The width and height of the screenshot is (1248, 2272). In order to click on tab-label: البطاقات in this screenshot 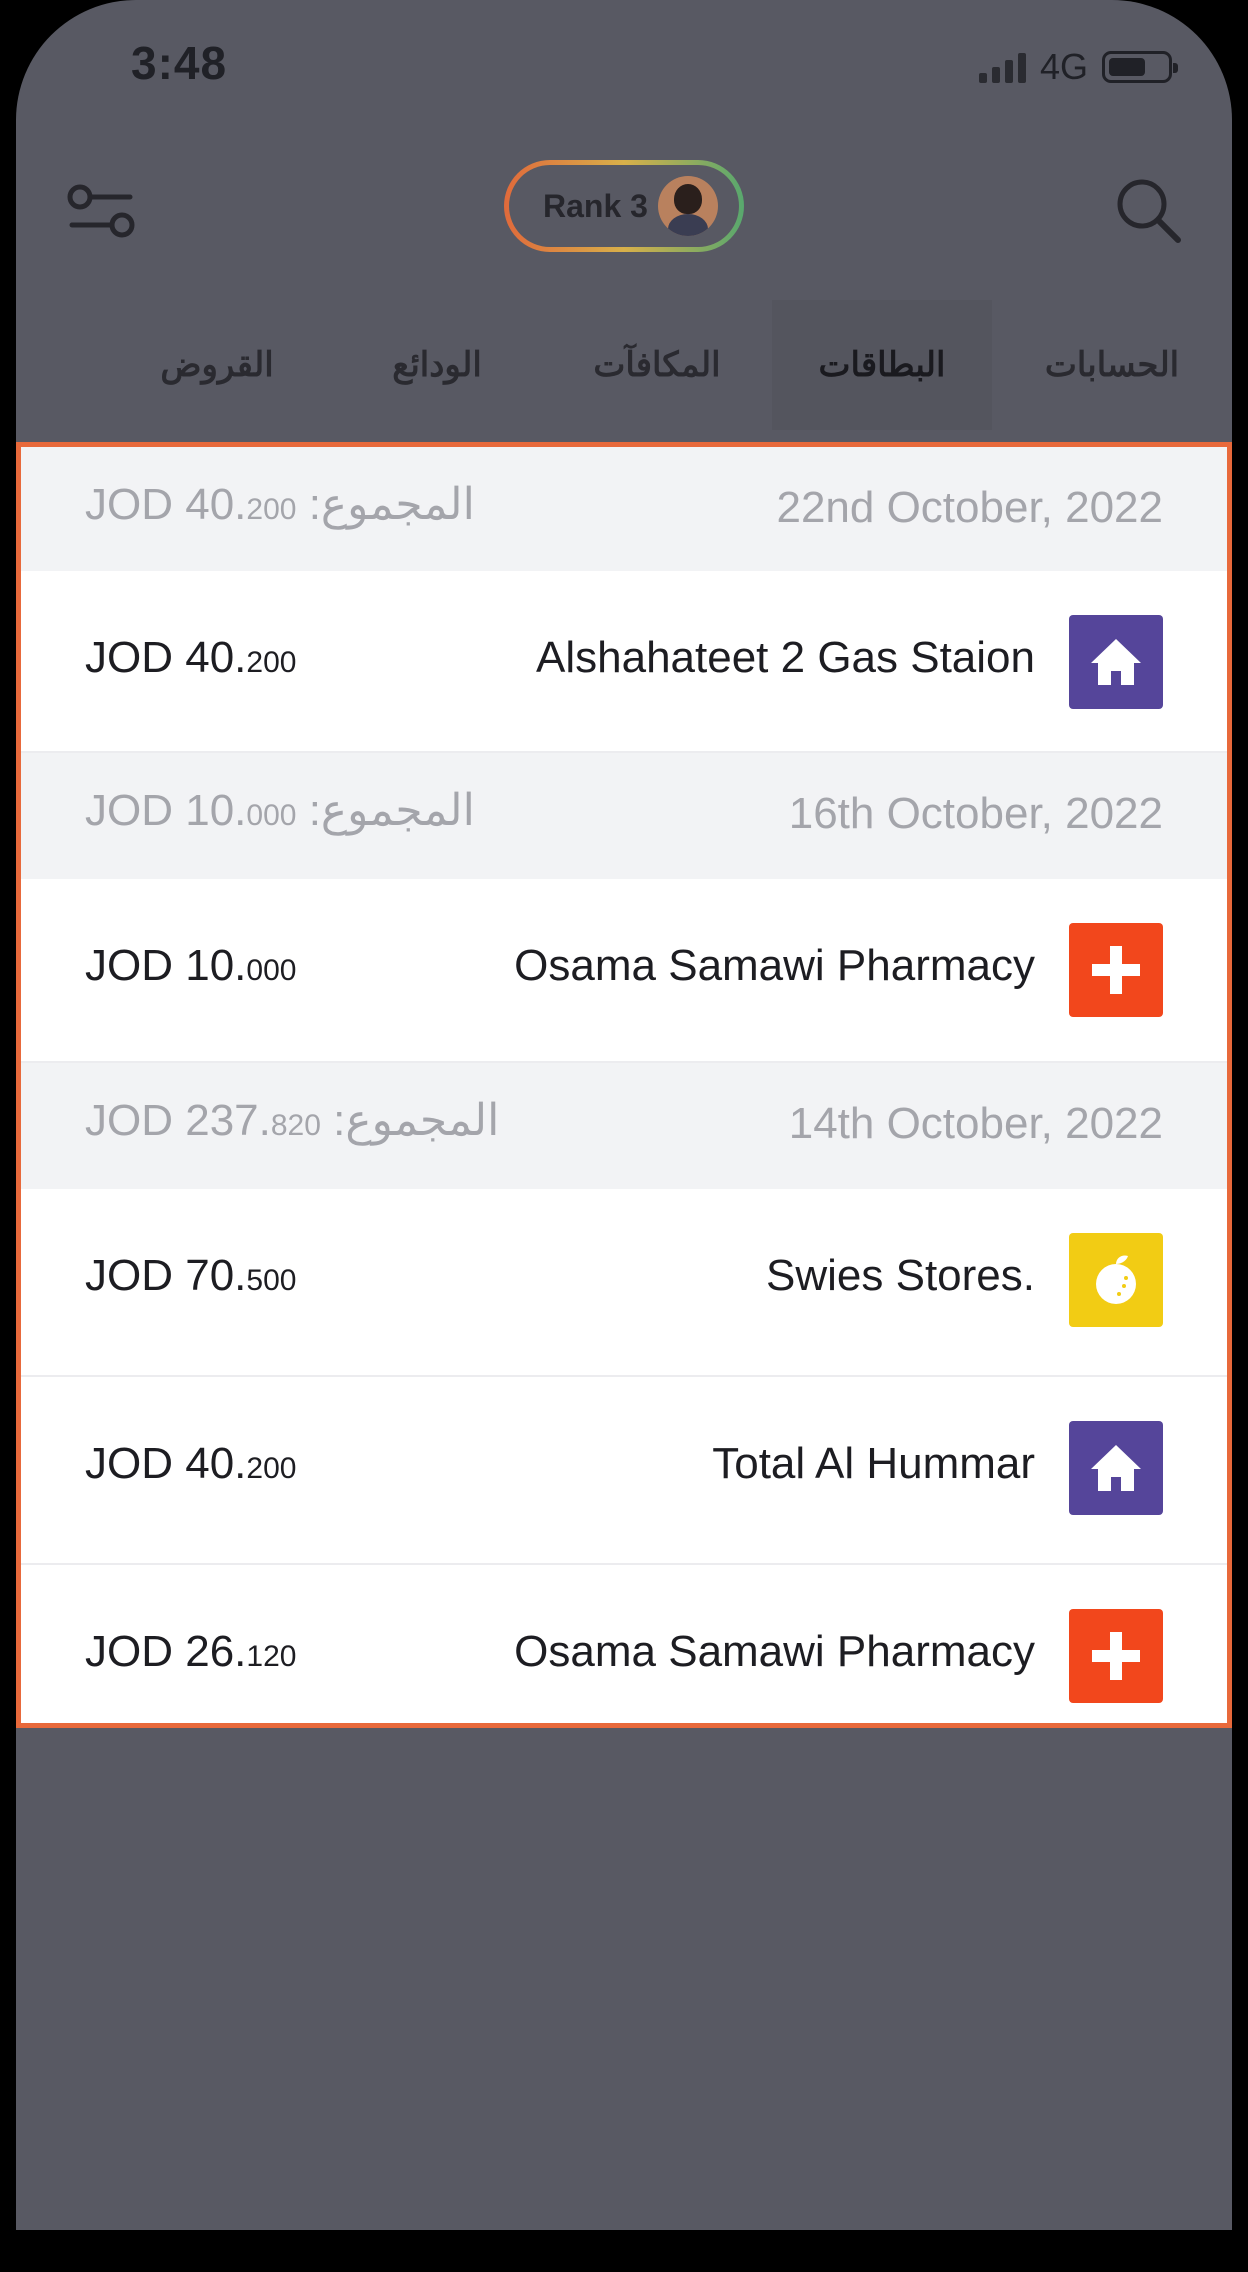, I will do `click(882, 365)`.